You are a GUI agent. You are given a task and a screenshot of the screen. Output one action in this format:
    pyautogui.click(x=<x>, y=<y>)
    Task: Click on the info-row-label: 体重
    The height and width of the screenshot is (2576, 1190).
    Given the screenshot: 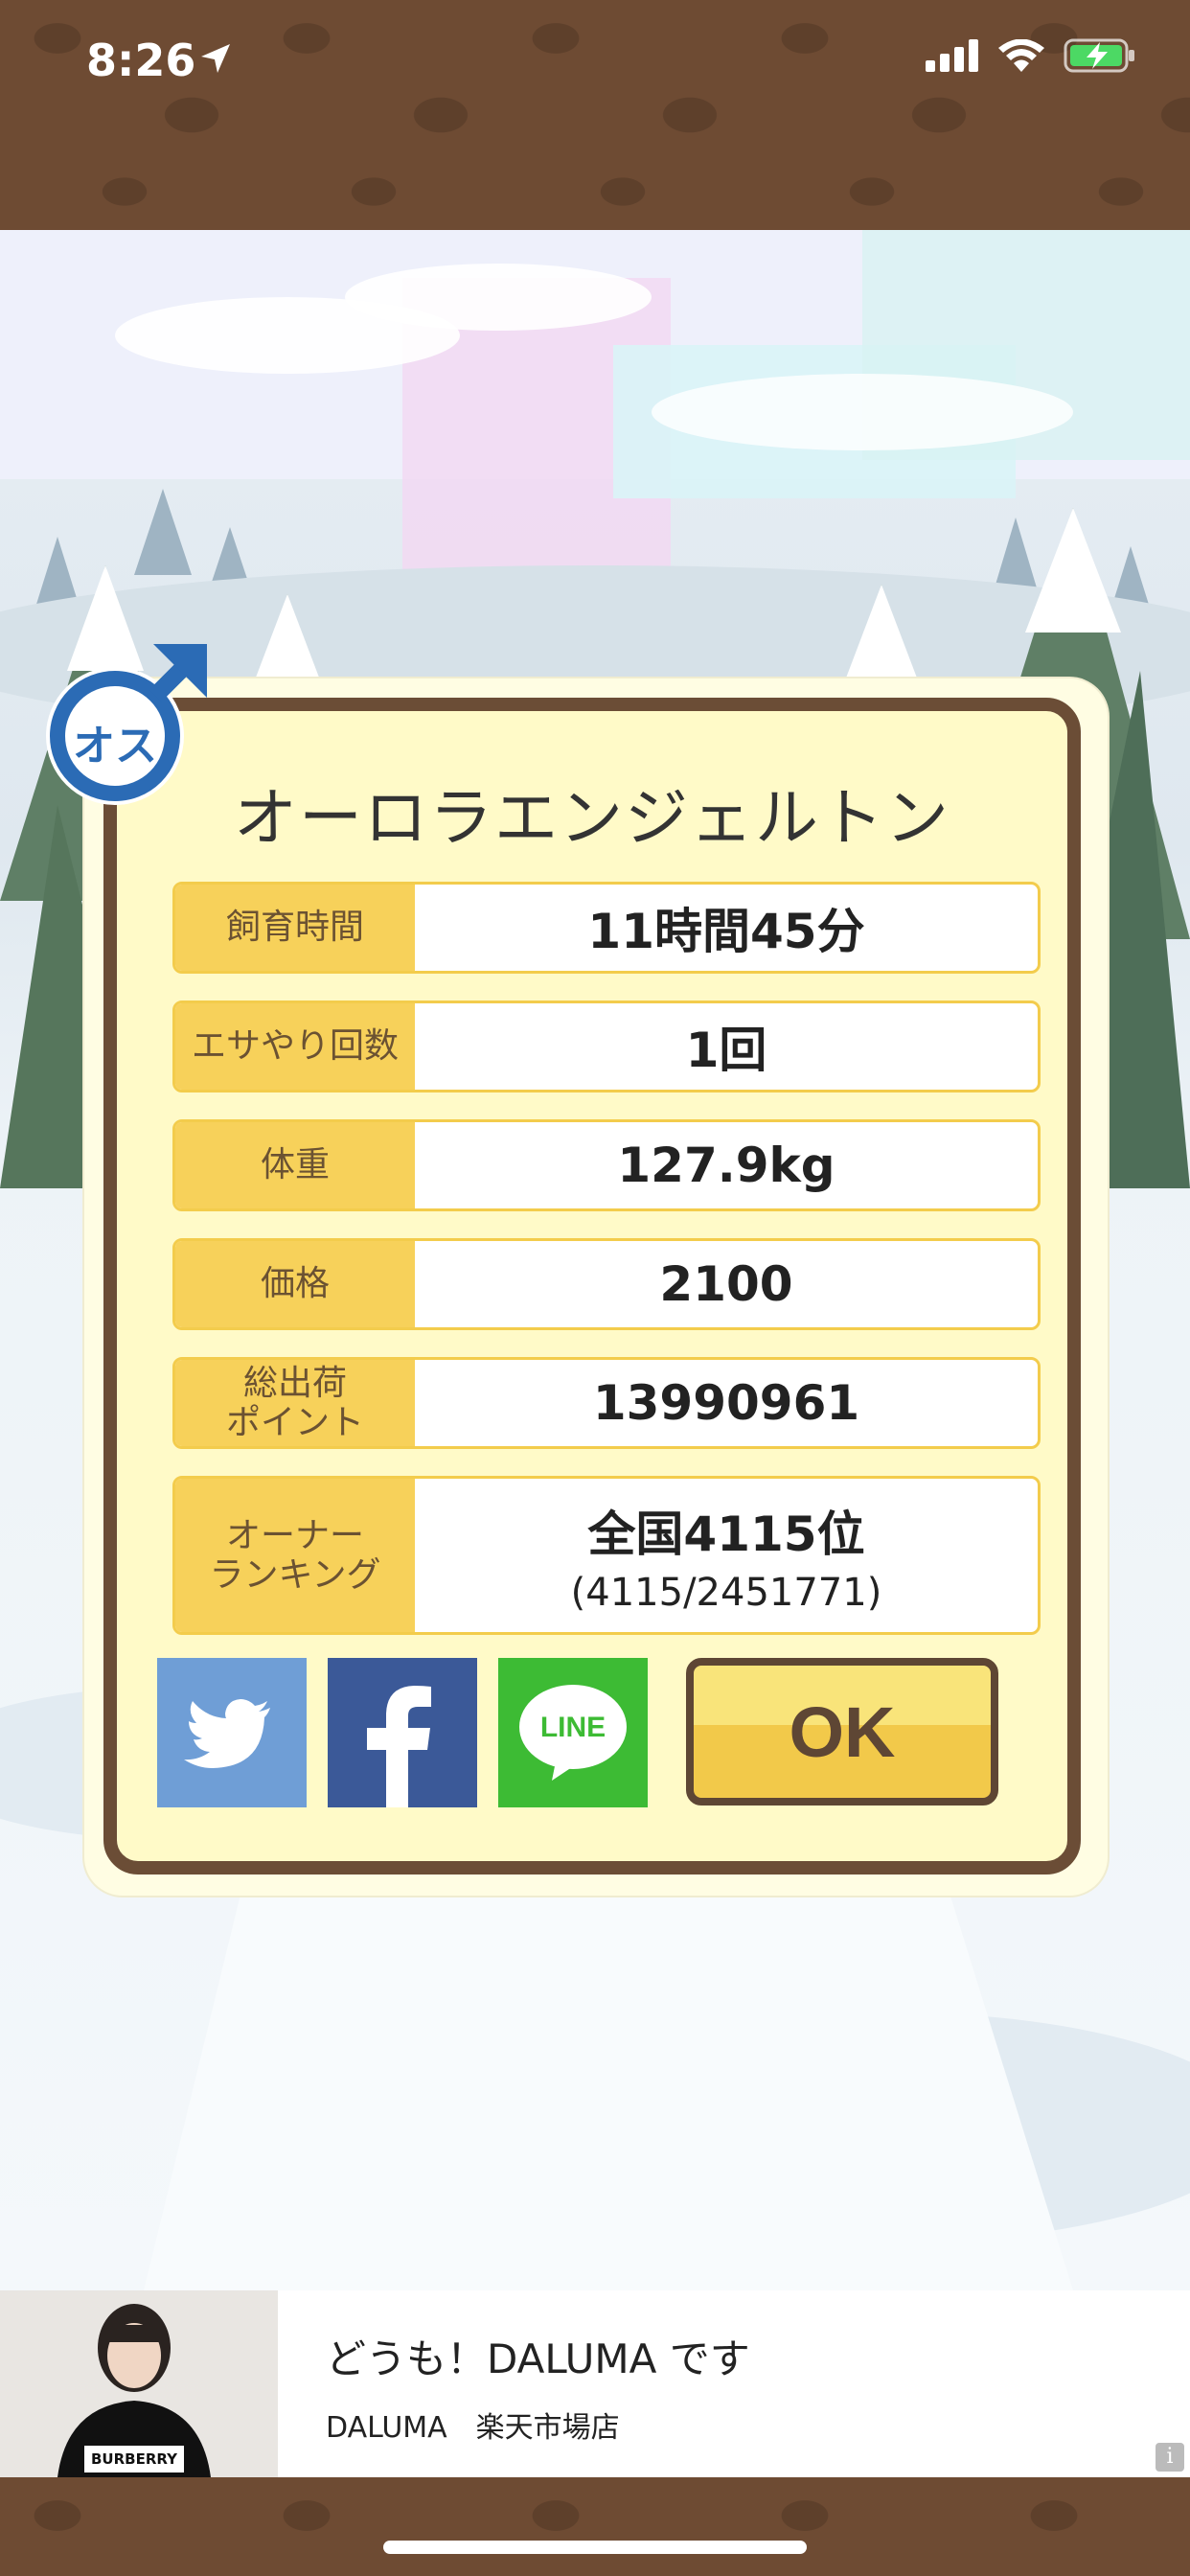 What is the action you would take?
    pyautogui.click(x=295, y=1165)
    